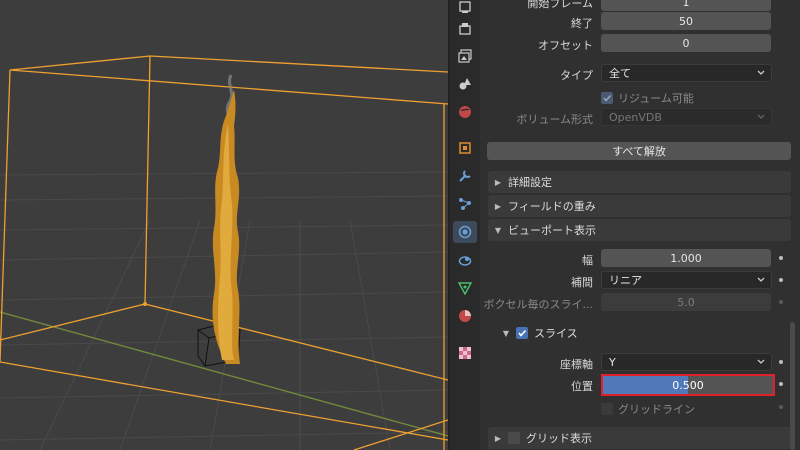  Describe the element at coordinates (686, 280) in the screenshot. I see `interpolation-dropdown: リニア` at that location.